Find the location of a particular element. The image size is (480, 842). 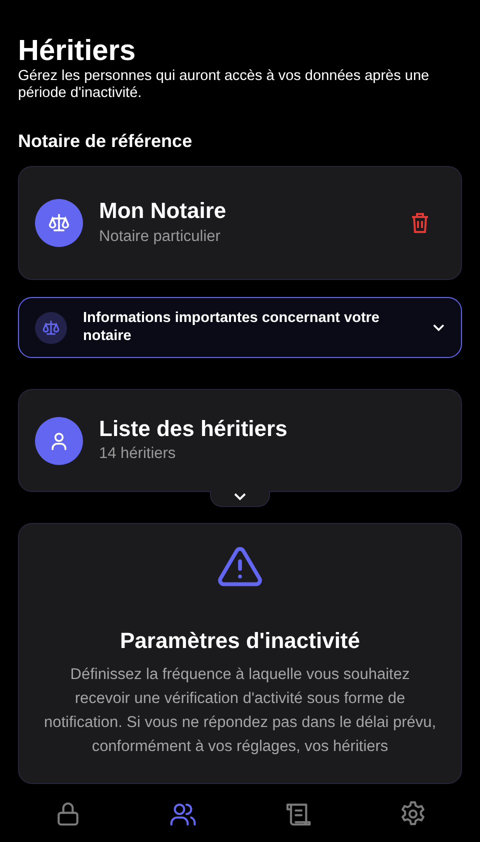

section-heading: Notaire de référence is located at coordinates (106, 141).